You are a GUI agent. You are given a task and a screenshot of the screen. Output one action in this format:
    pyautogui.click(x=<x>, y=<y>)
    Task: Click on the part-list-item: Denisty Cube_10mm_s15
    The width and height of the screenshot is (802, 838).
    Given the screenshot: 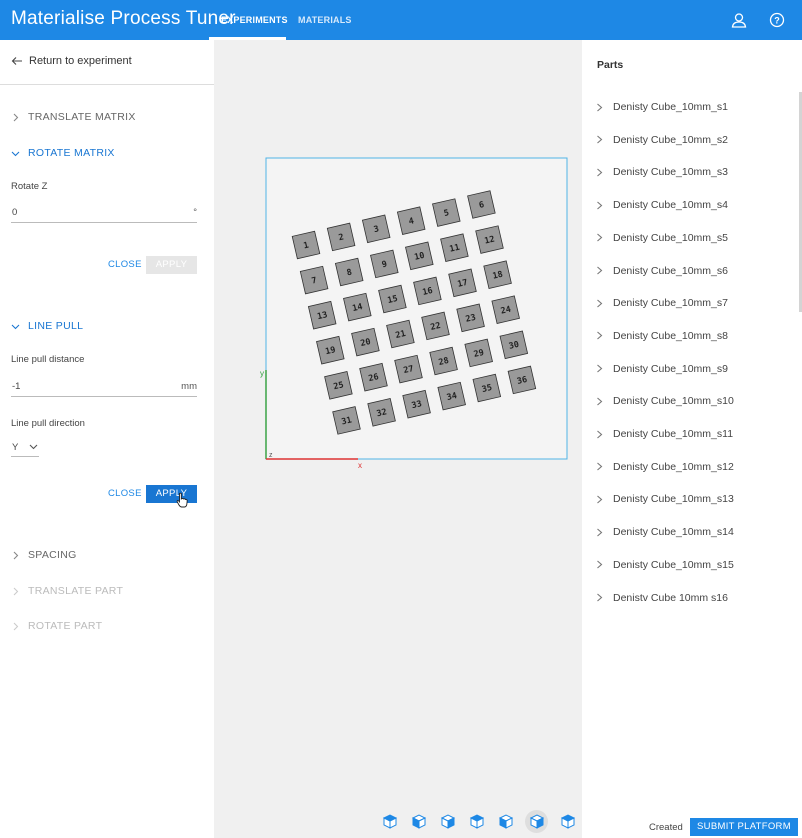 What is the action you would take?
    pyautogui.click(x=665, y=565)
    